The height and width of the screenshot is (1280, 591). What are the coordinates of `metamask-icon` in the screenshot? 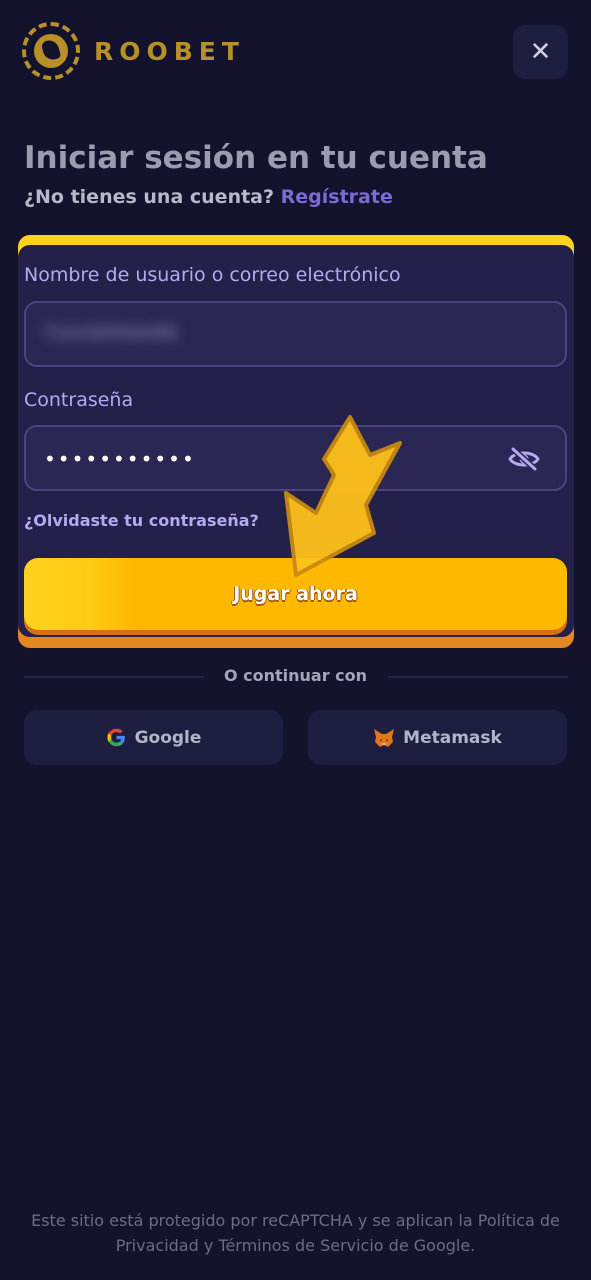 It's located at (384, 737).